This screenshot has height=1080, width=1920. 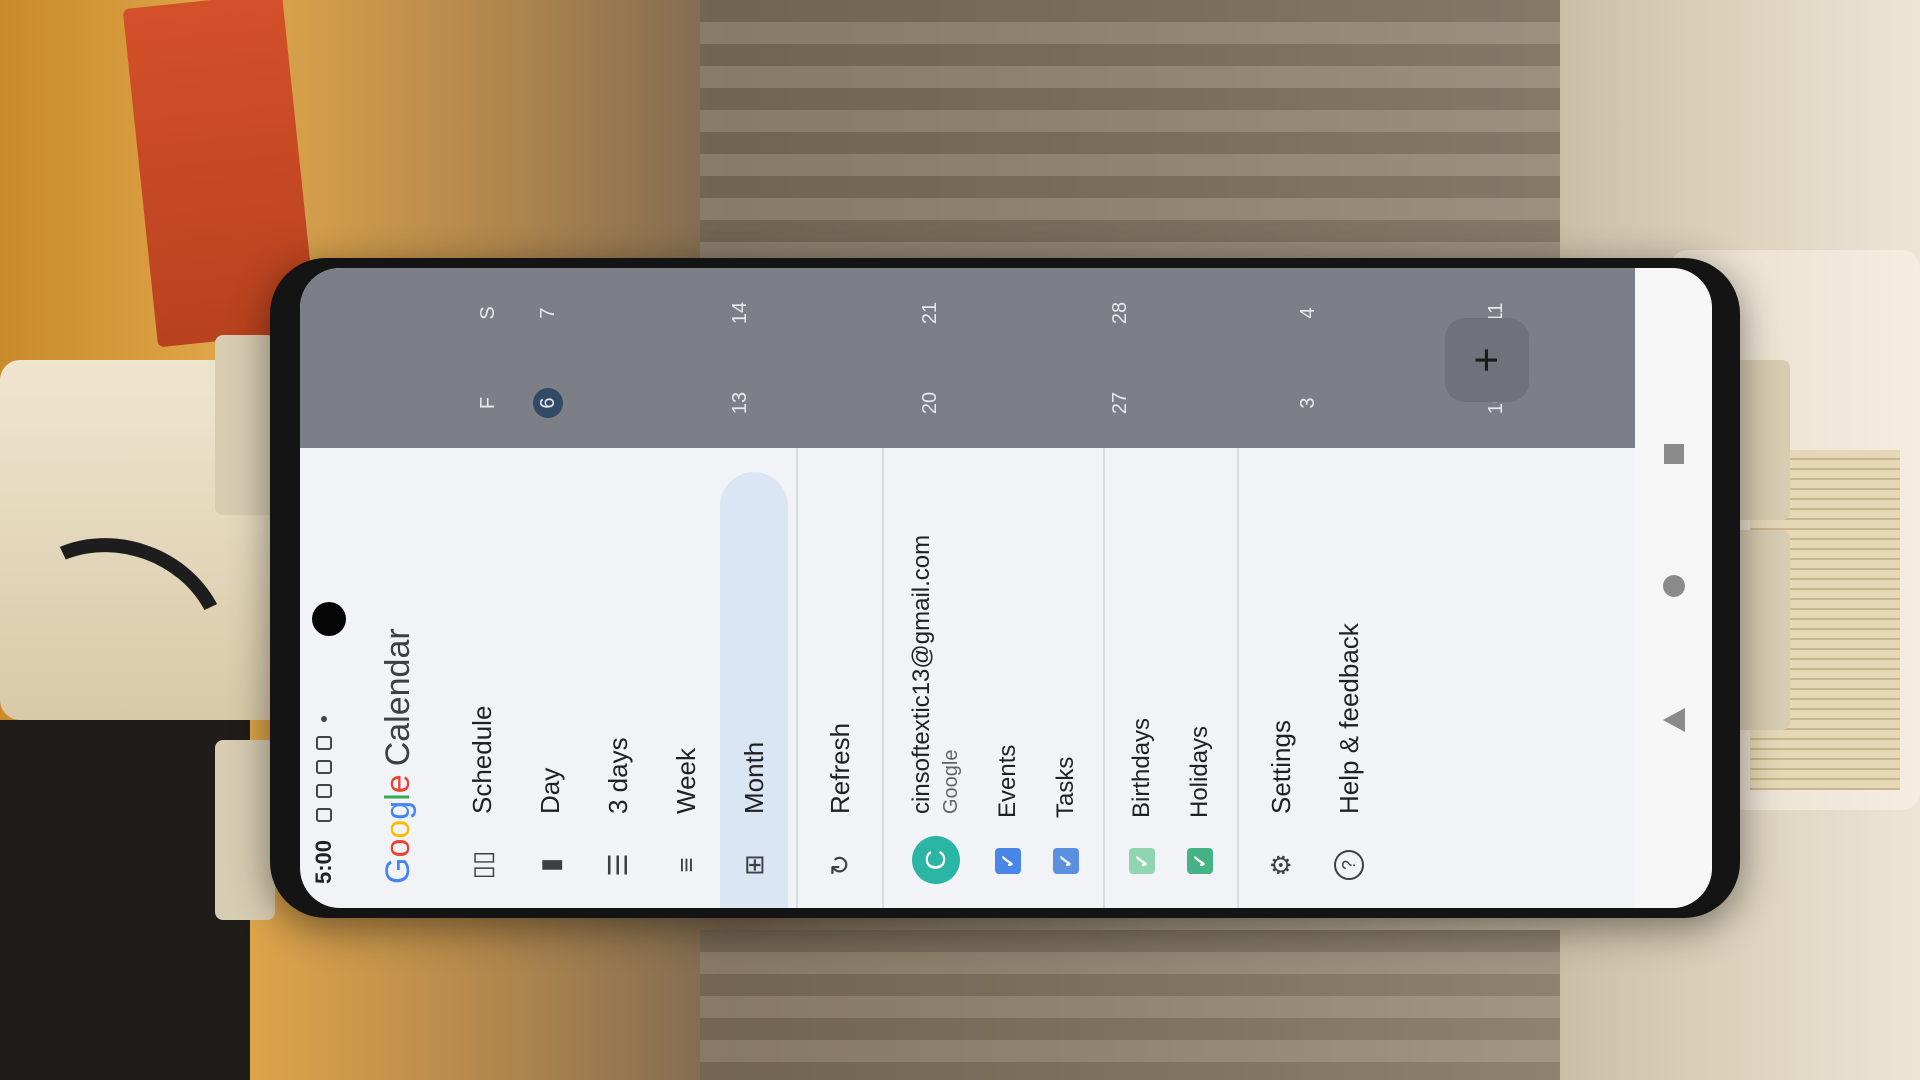 What do you see at coordinates (740, 313) in the screenshot?
I see `date-cell: 14` at bounding box center [740, 313].